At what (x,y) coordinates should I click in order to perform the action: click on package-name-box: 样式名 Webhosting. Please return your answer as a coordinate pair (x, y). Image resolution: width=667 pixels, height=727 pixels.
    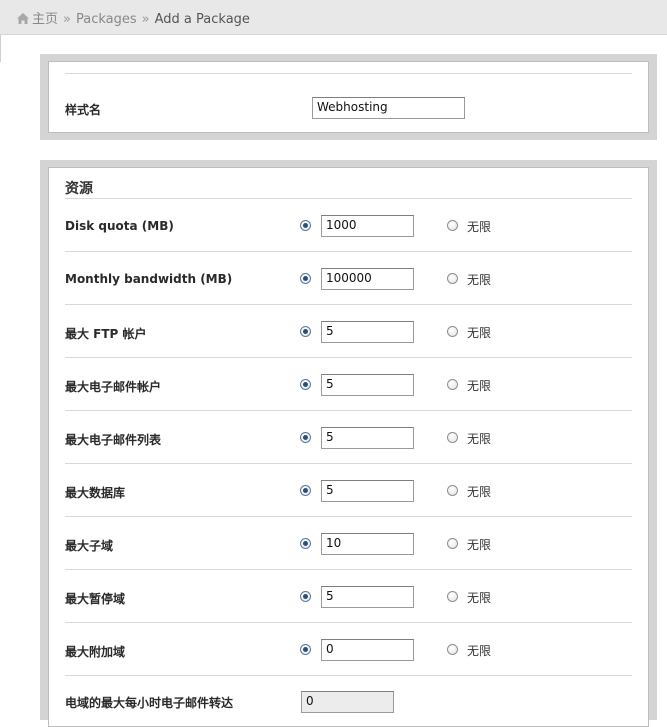
    Looking at the image, I should click on (348, 97).